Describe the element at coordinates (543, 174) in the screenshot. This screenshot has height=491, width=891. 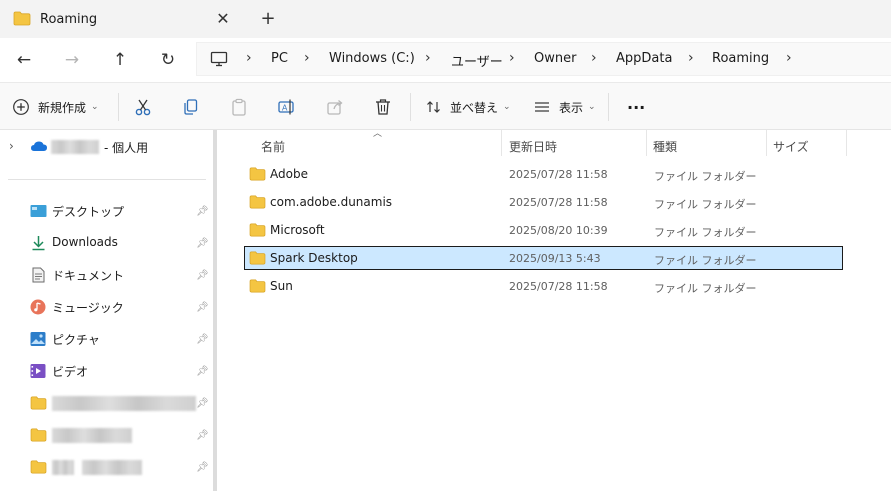
I see `file-row-adobe: Adobe 2025/07/28 11:58 ファイル フォルダー` at that location.